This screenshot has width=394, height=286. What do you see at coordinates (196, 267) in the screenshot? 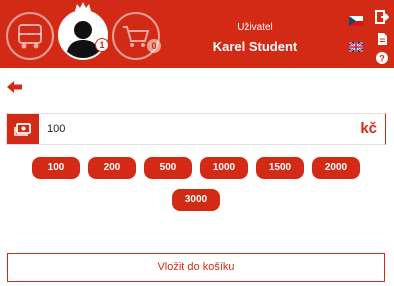
I see `add-to-cart-button: Vložit do košíku` at bounding box center [196, 267].